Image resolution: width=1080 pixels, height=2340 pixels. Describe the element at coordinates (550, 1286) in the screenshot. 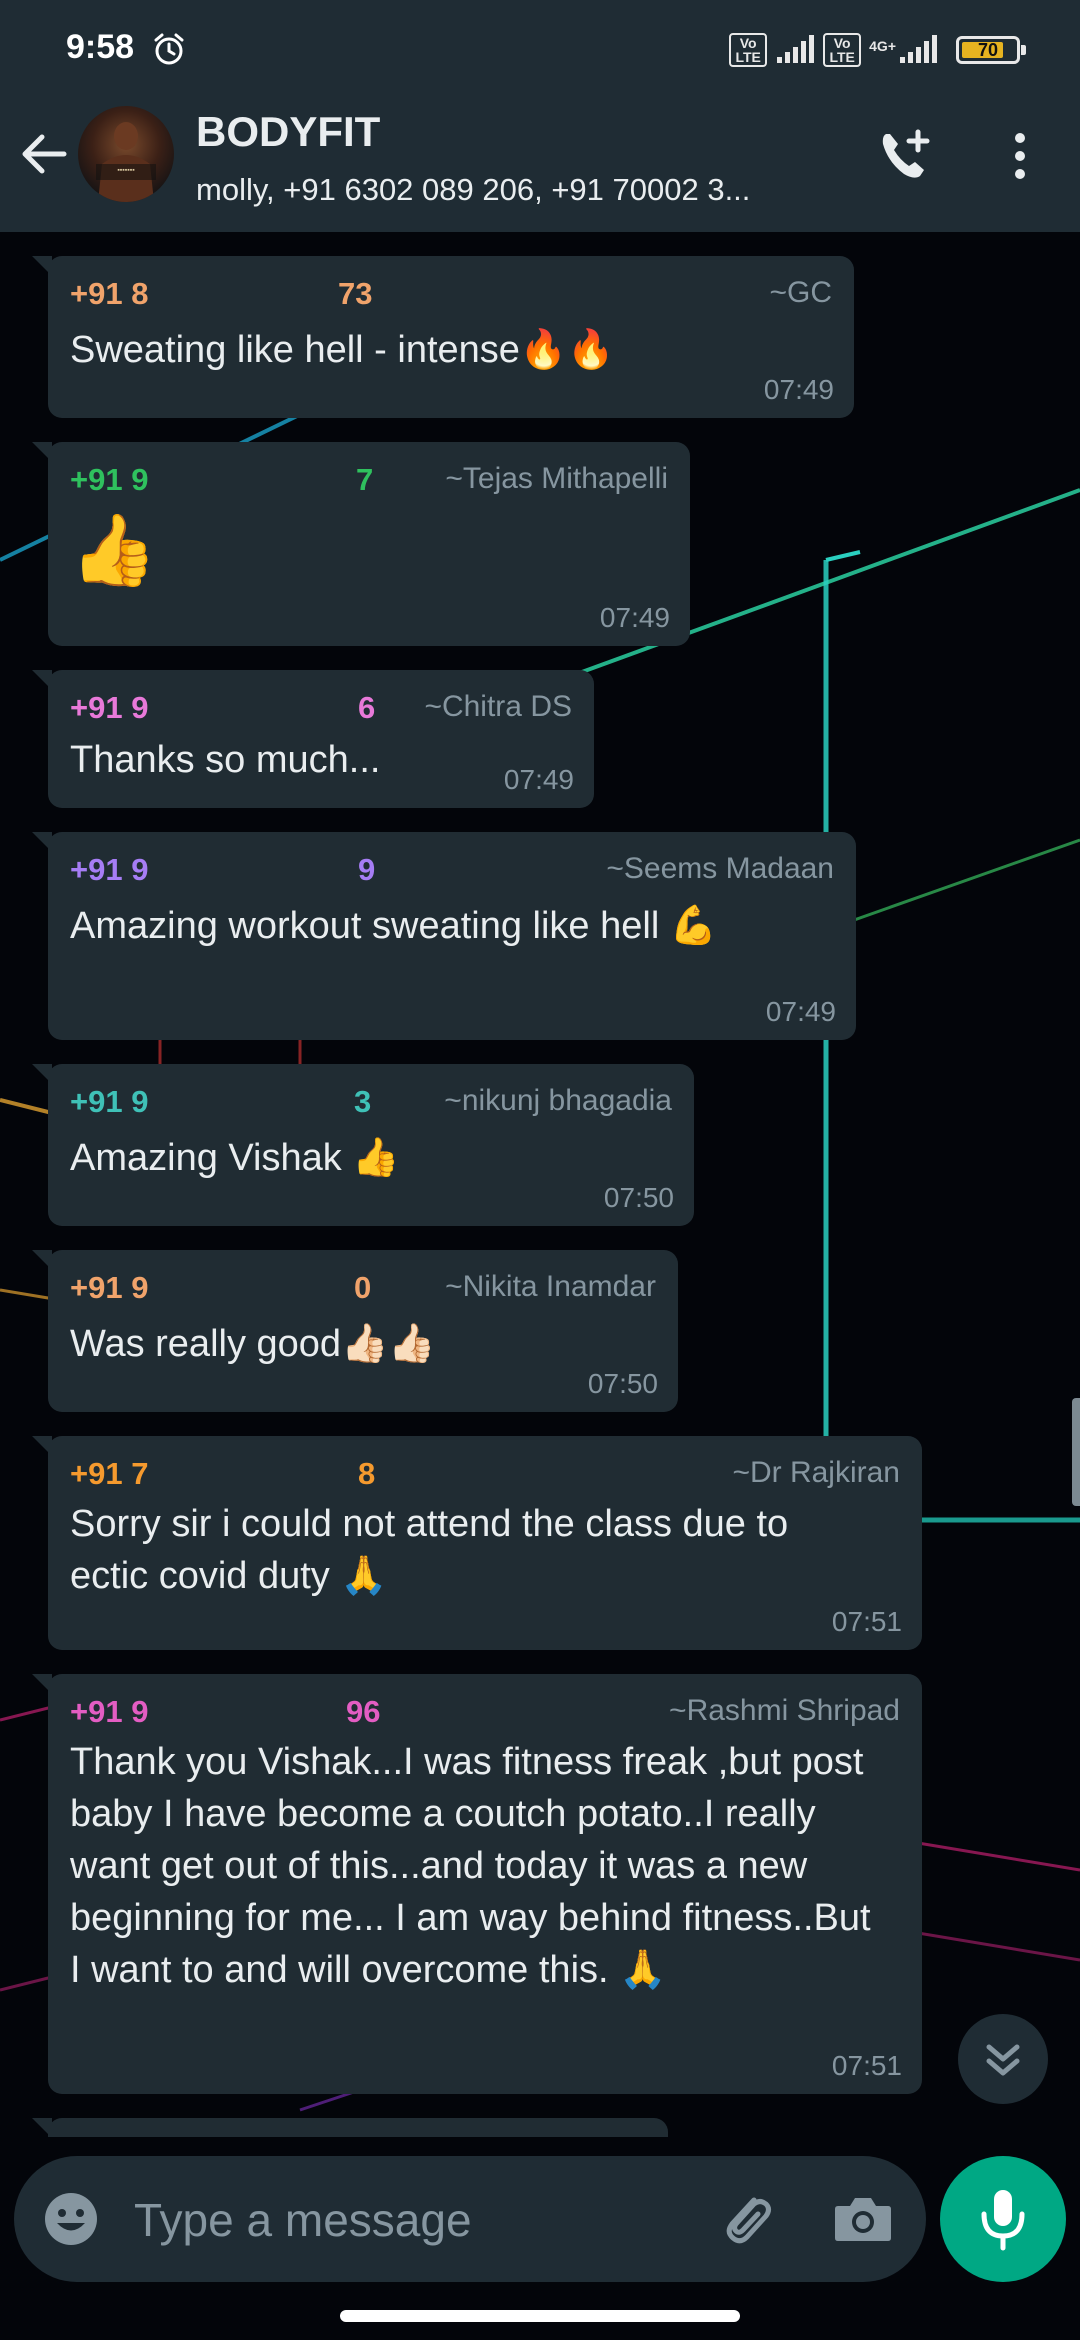

I see `sender-name: ~Nikita Inamdar` at that location.